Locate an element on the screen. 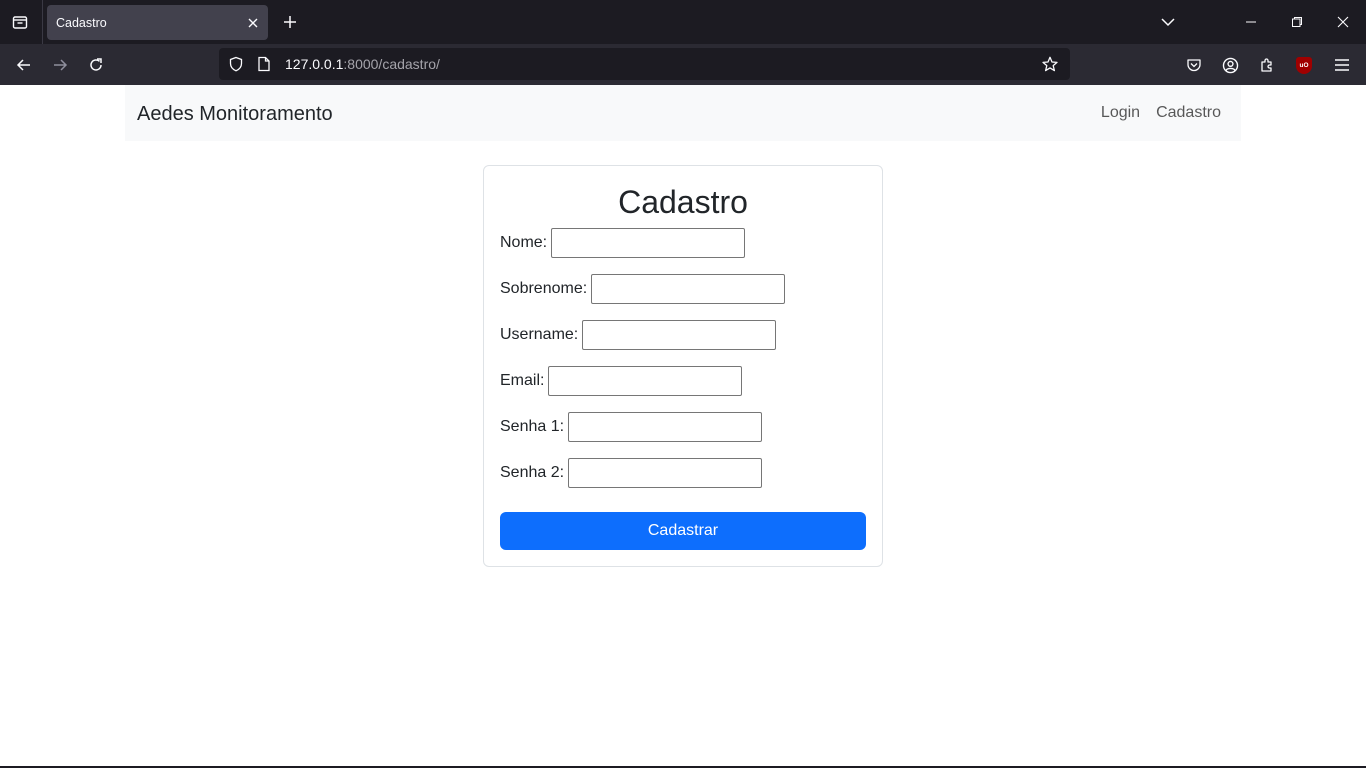  extensions-icon is located at coordinates (1267, 65).